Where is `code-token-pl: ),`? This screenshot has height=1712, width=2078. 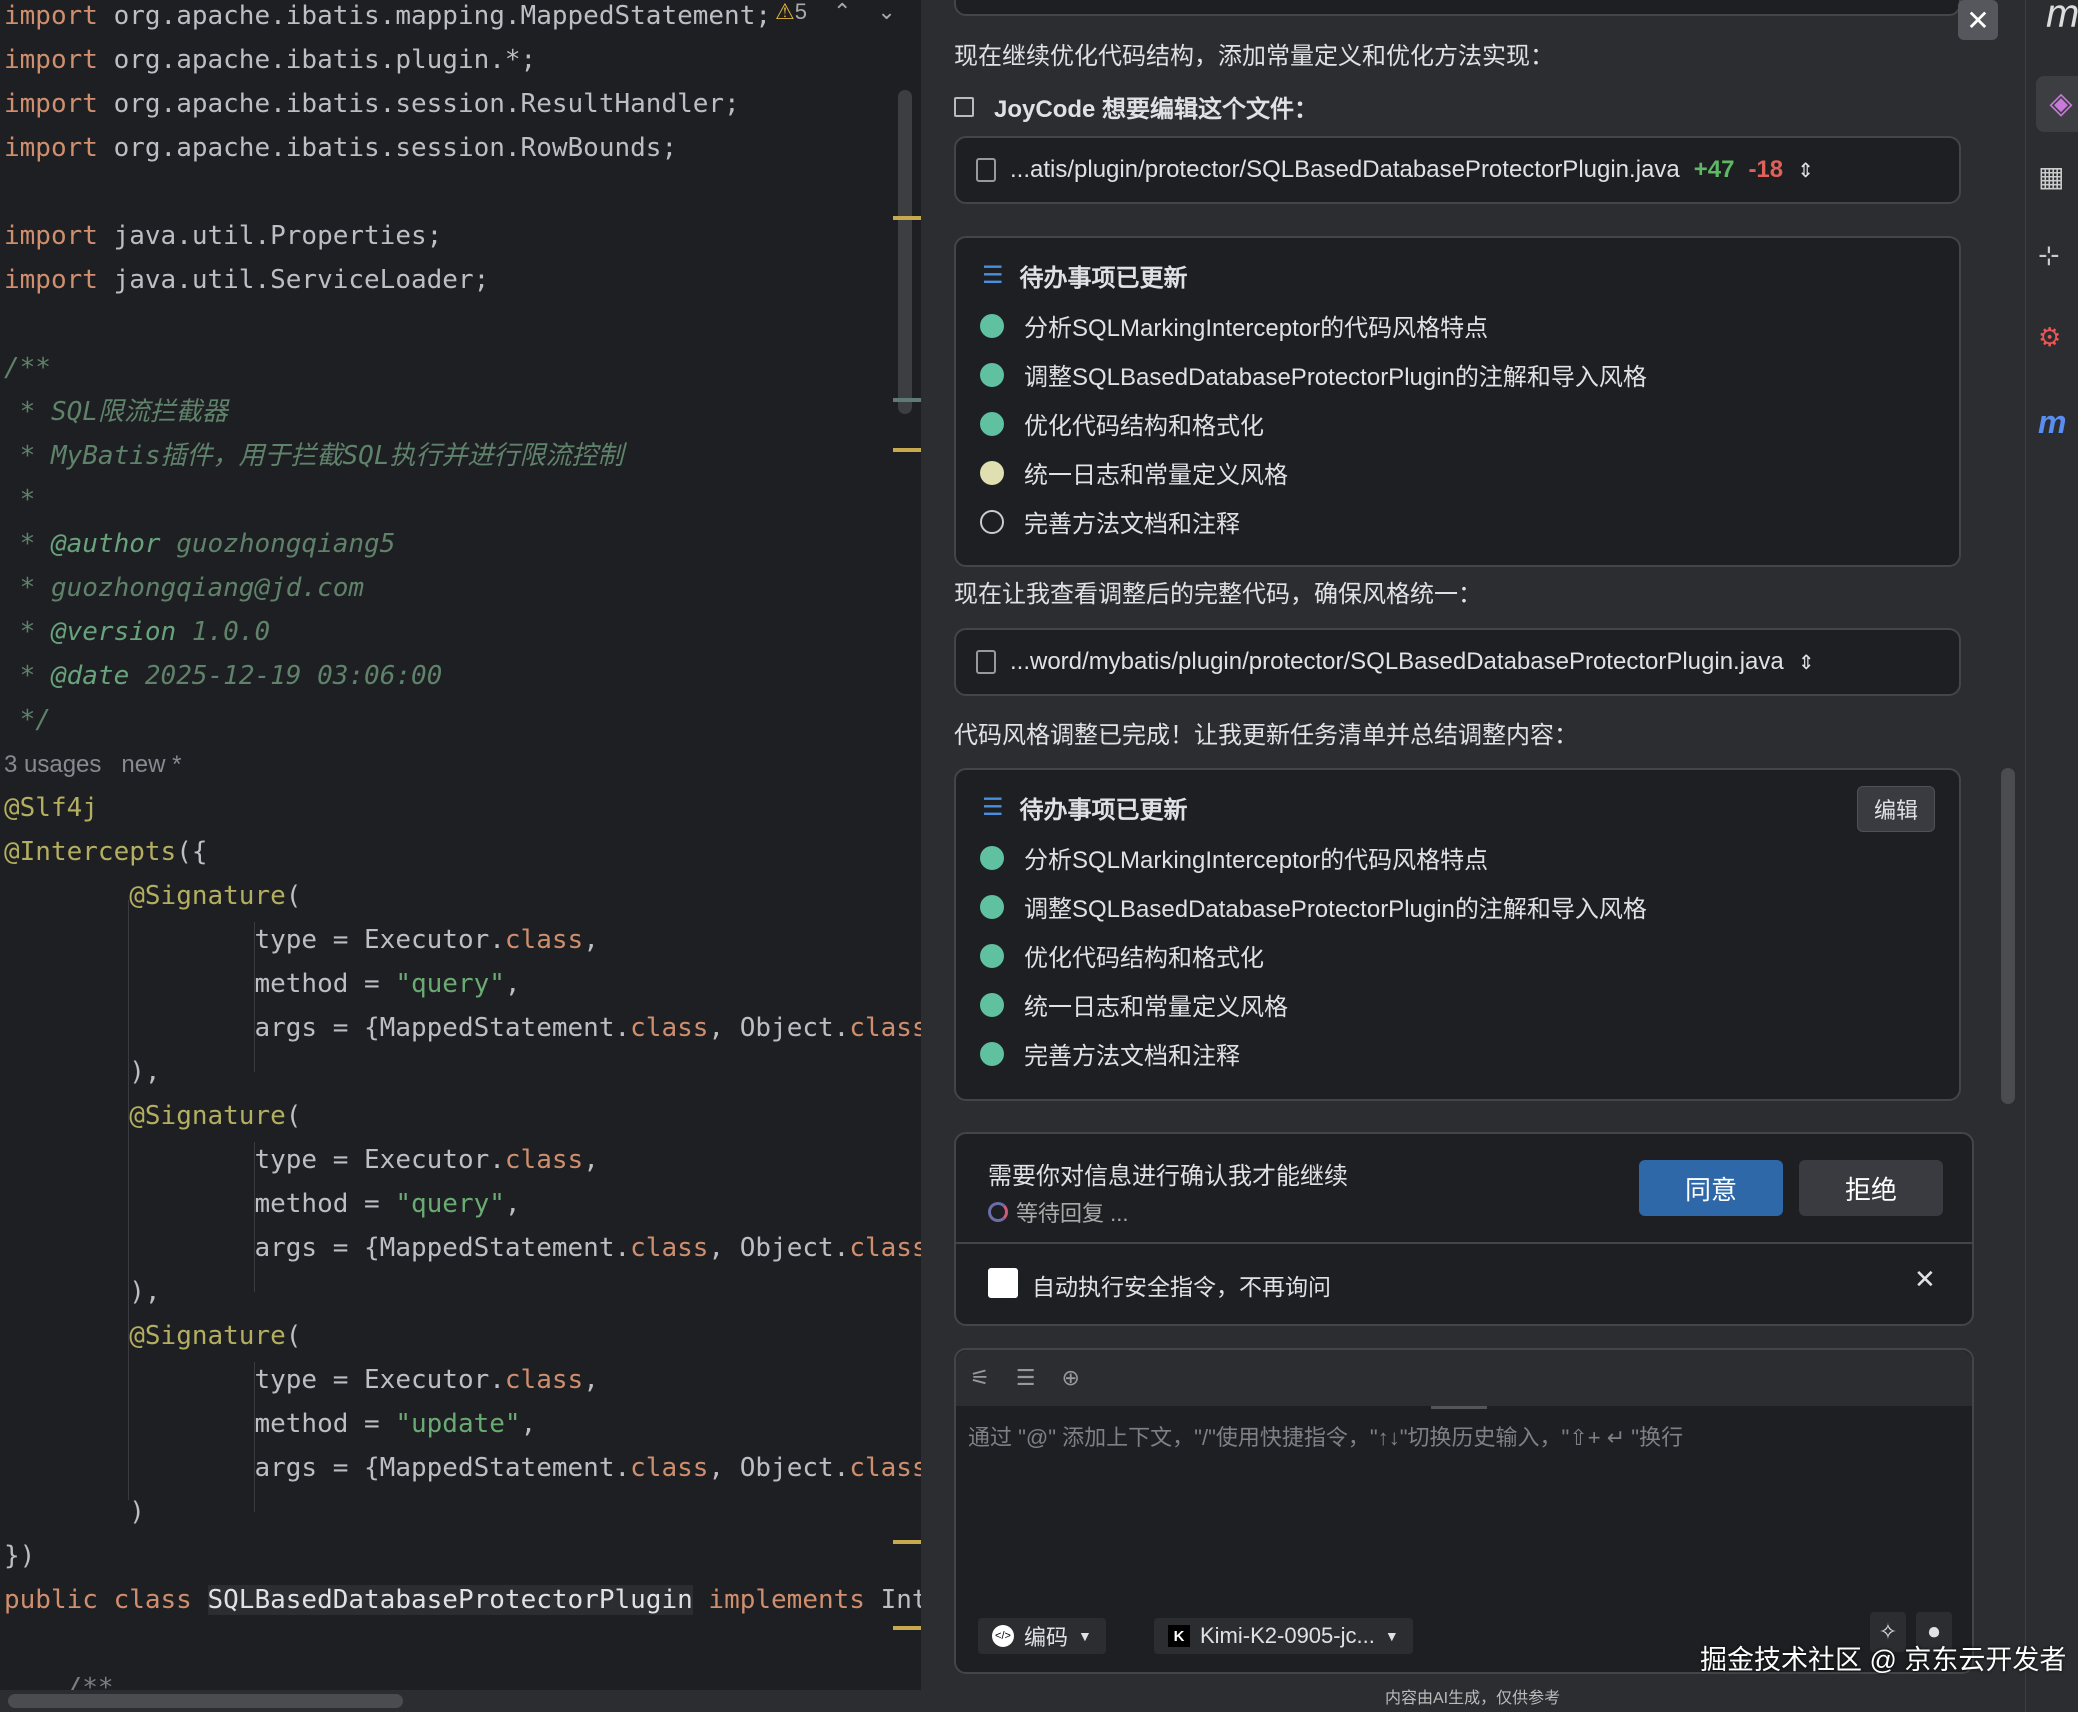 code-token-pl: ), is located at coordinates (82, 1072).